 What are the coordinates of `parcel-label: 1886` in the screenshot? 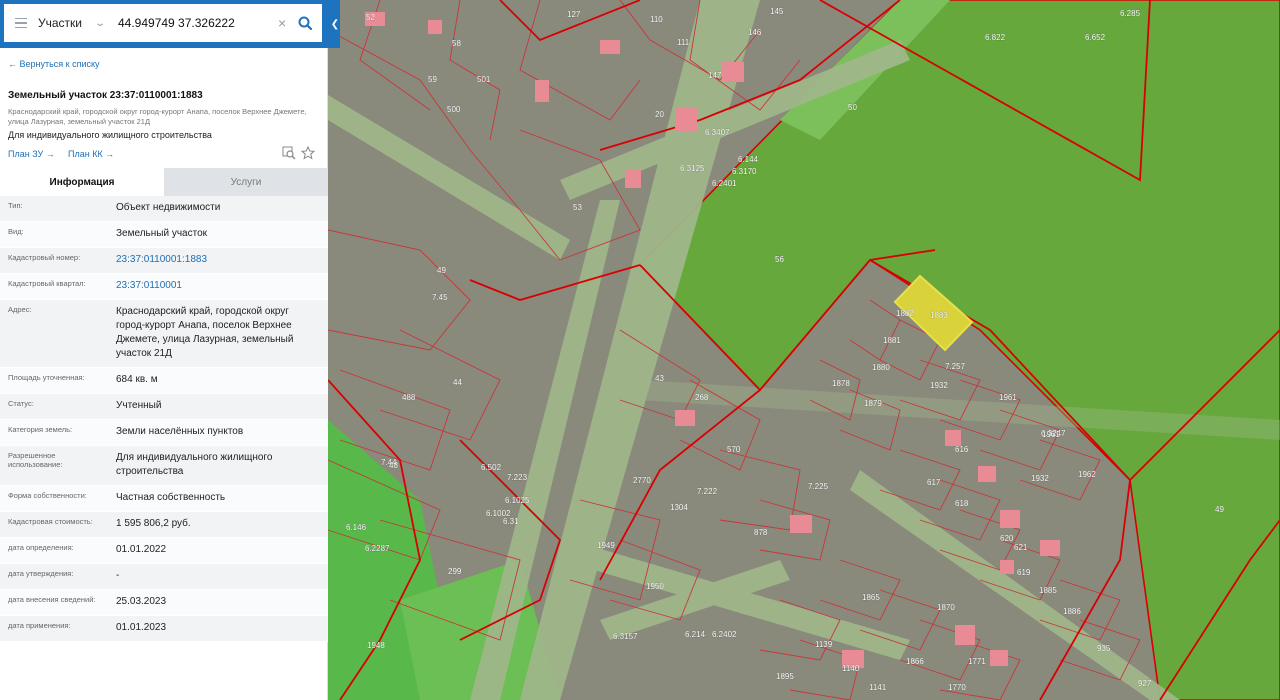 It's located at (1072, 611).